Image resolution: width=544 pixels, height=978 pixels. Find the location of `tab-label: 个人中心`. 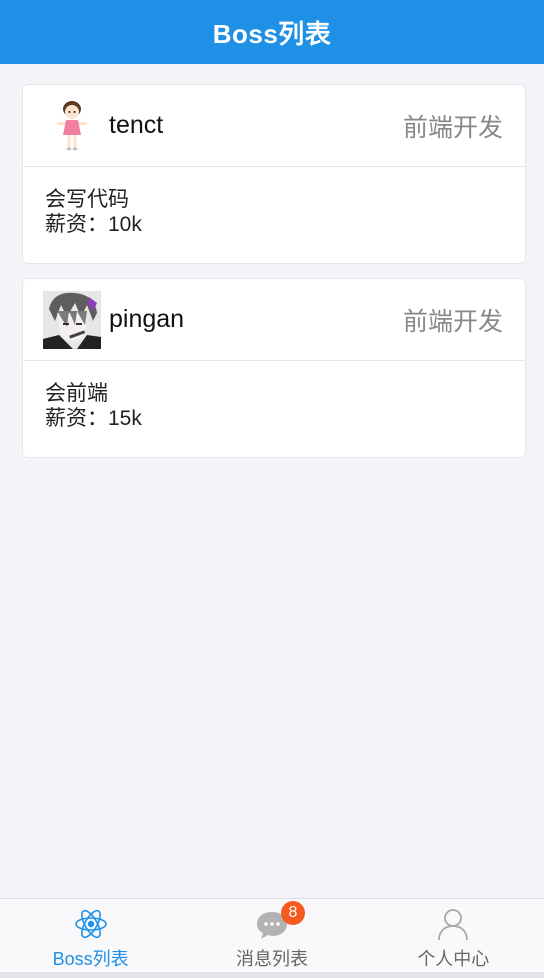

tab-label: 个人中心 is located at coordinates (453, 959).